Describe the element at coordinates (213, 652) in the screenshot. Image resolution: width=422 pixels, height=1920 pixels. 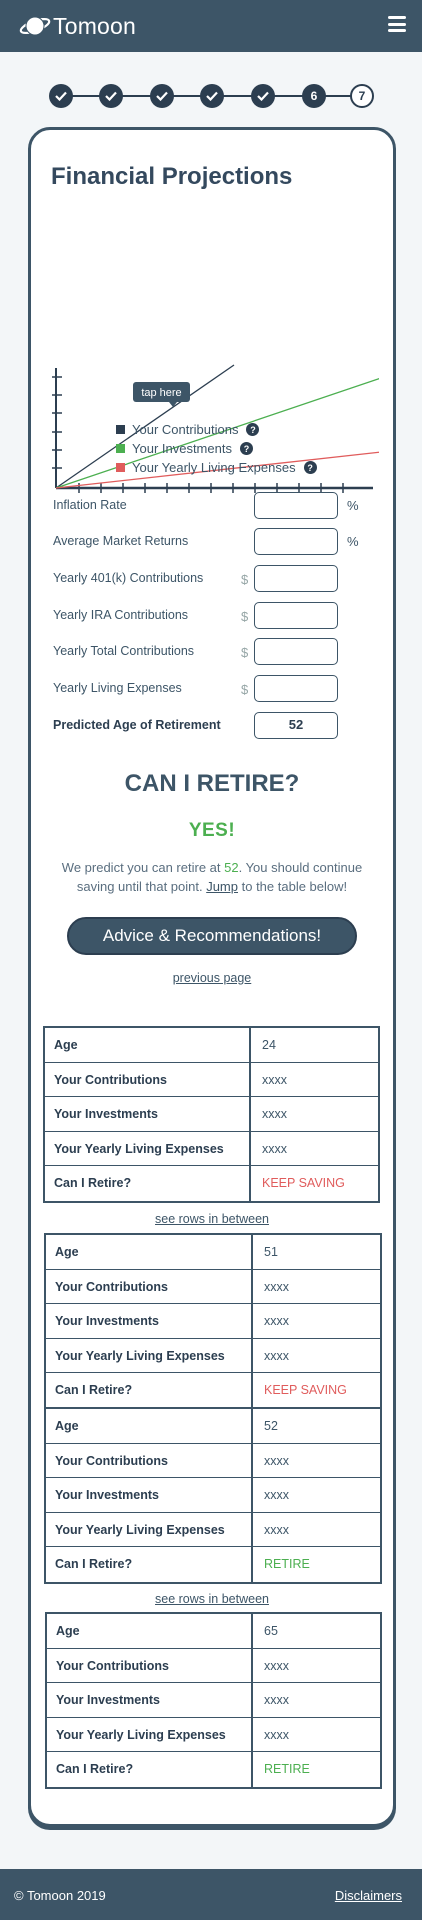
I see `total-contributions-row: Yearly Total Contributions $` at that location.